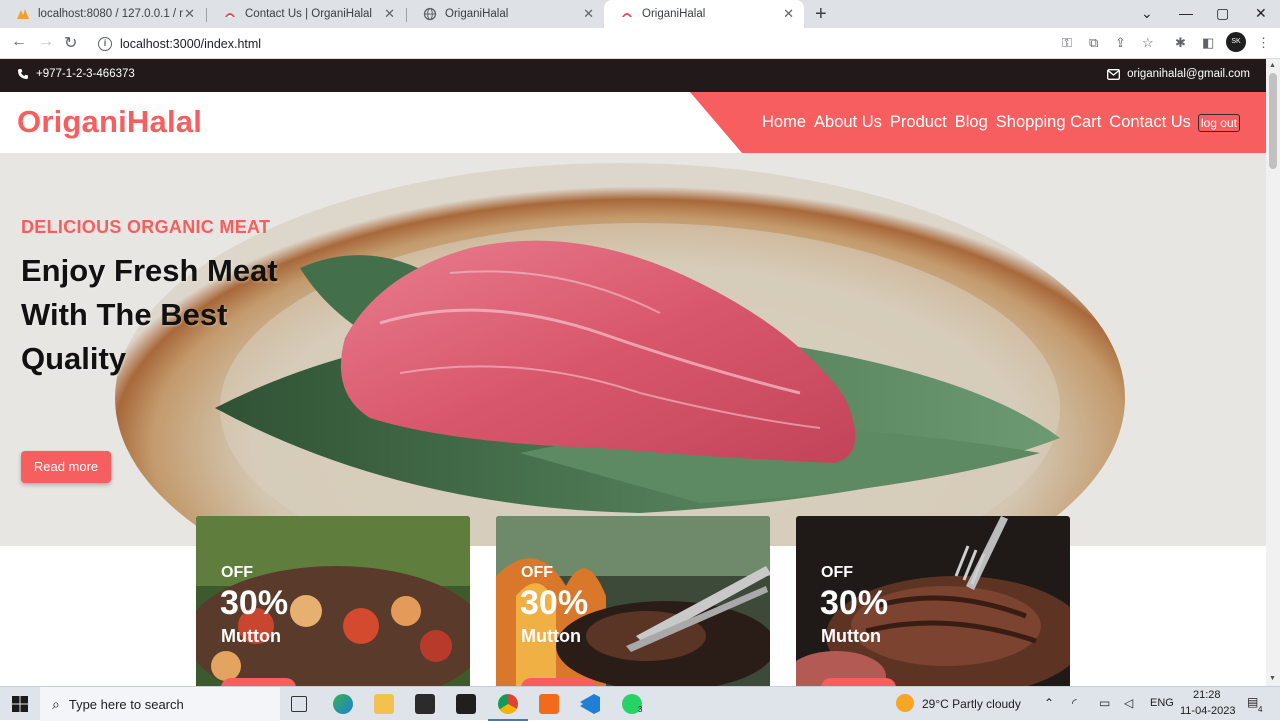  I want to click on maximize-icon: ▢, so click(1222, 13).